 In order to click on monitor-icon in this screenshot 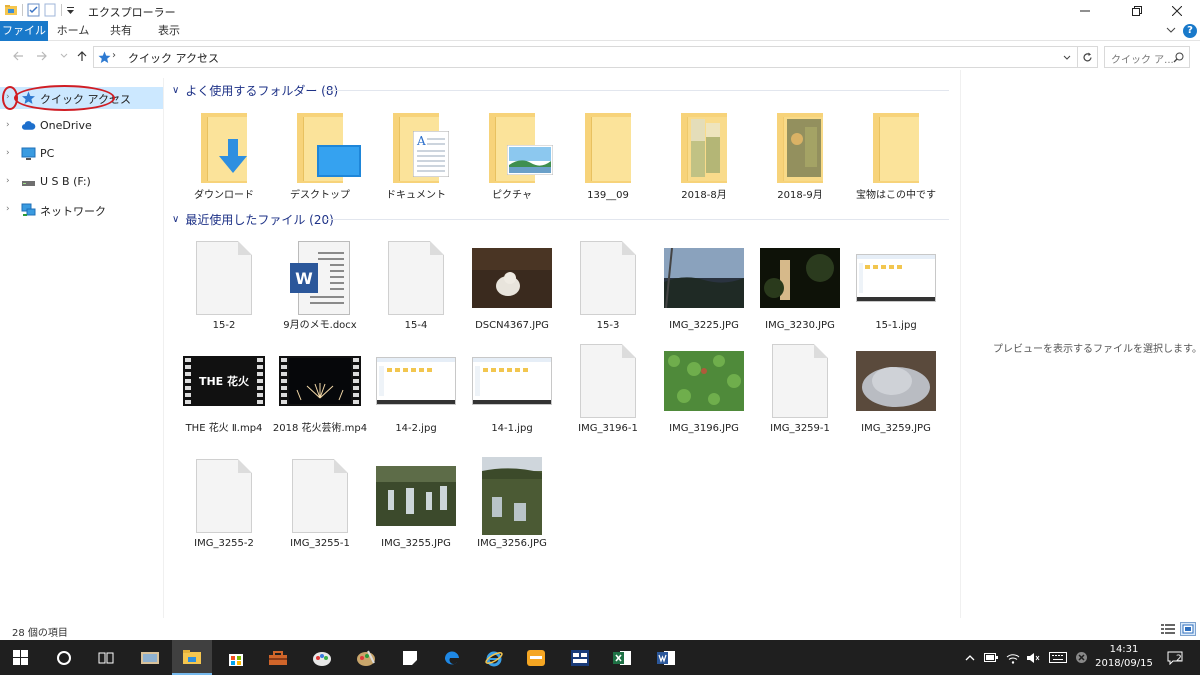, I will do `click(28, 153)`.